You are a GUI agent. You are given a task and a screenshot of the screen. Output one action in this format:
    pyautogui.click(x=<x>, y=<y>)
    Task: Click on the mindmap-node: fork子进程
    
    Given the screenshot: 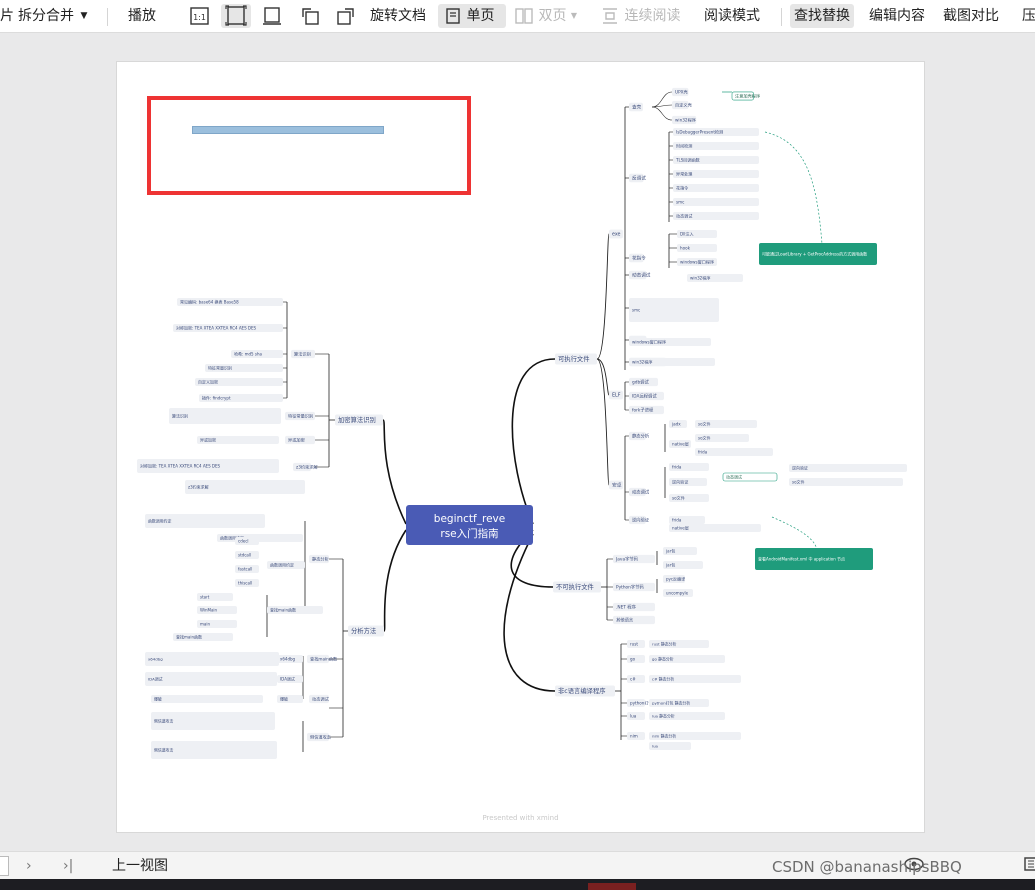 What is the action you would take?
    pyautogui.click(x=646, y=410)
    